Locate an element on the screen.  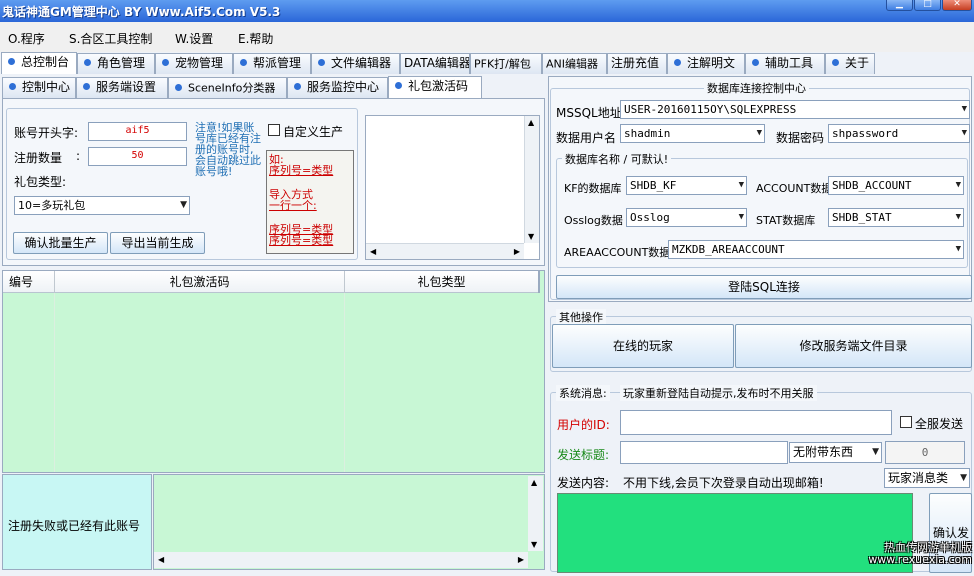
user-id-label: 用户的ID: is located at coordinates (583, 425).